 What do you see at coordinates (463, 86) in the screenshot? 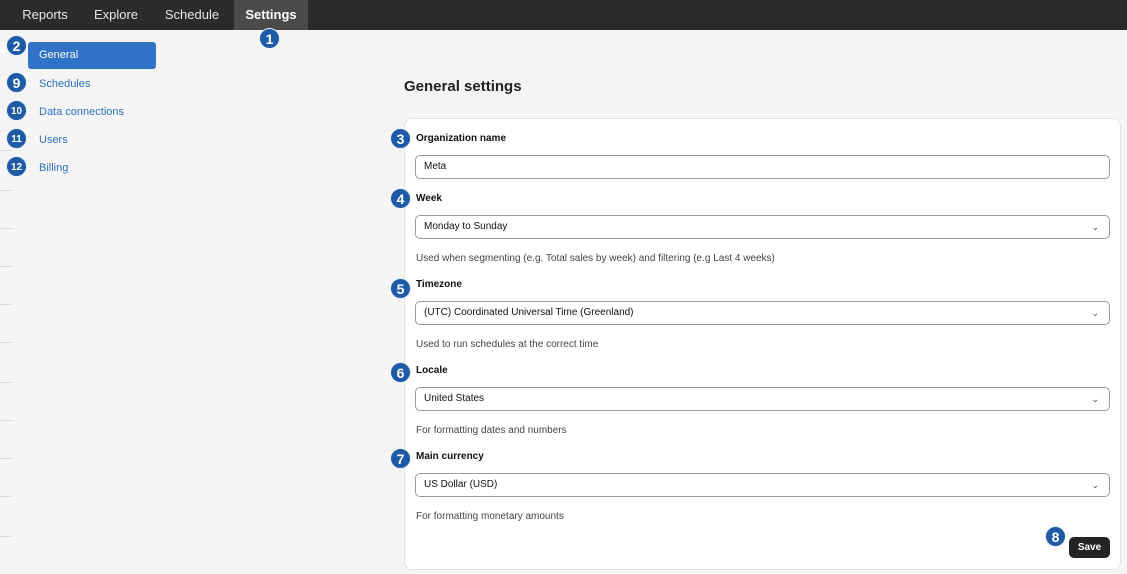
I see `page-title: General settings` at bounding box center [463, 86].